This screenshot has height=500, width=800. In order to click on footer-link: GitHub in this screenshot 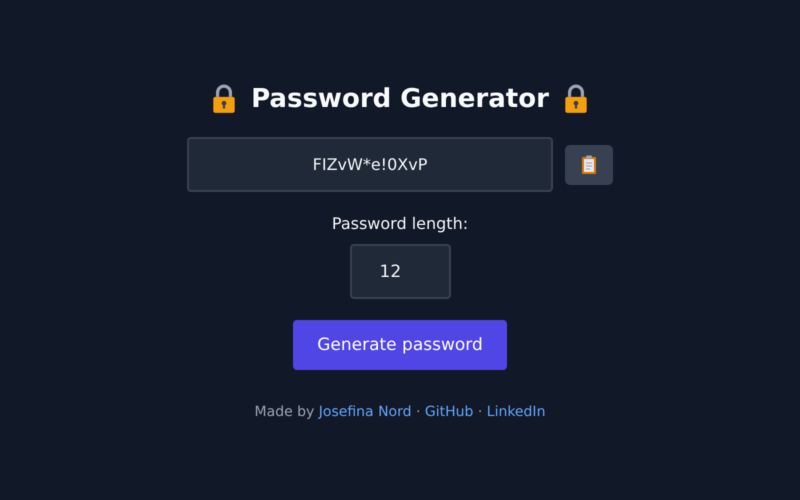, I will do `click(449, 412)`.